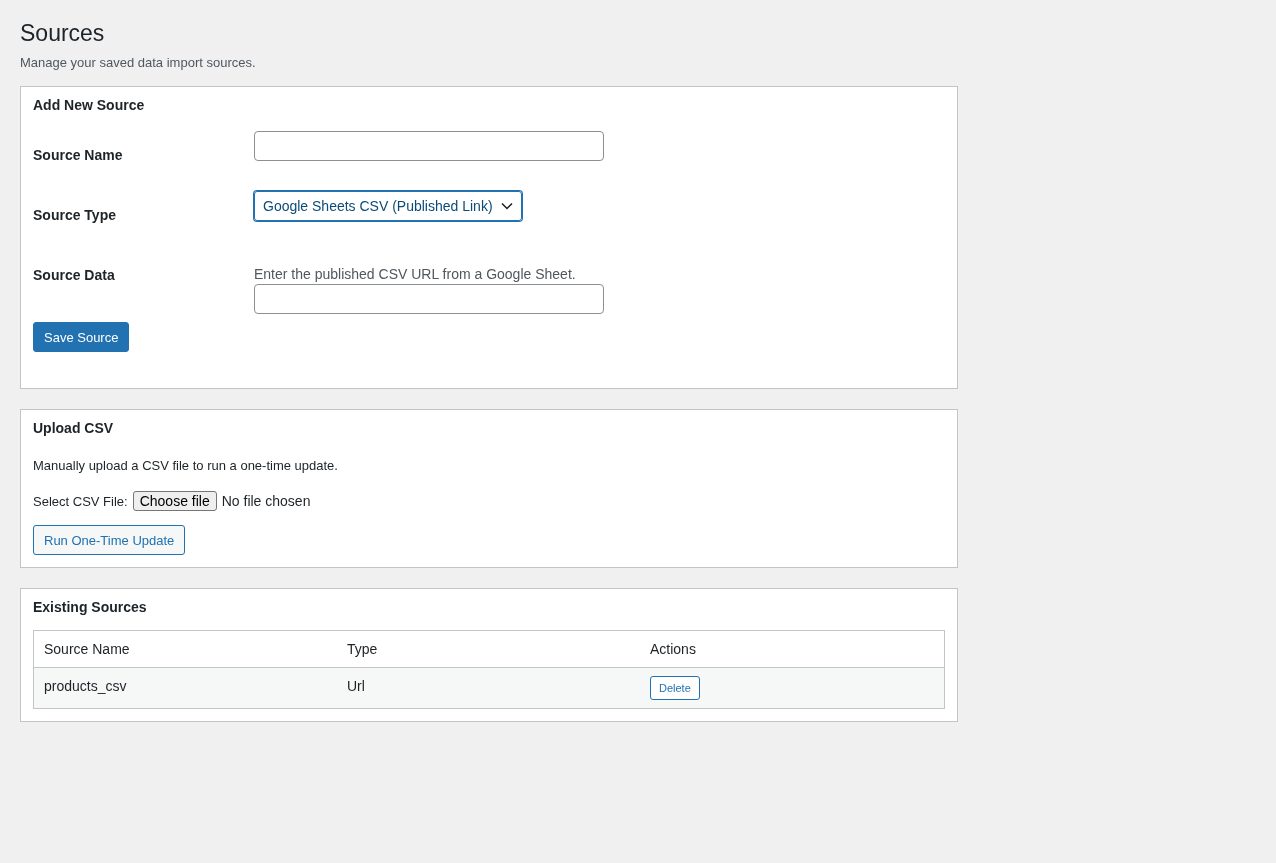 The width and height of the screenshot is (1276, 863). I want to click on delete-button: Delete, so click(675, 688).